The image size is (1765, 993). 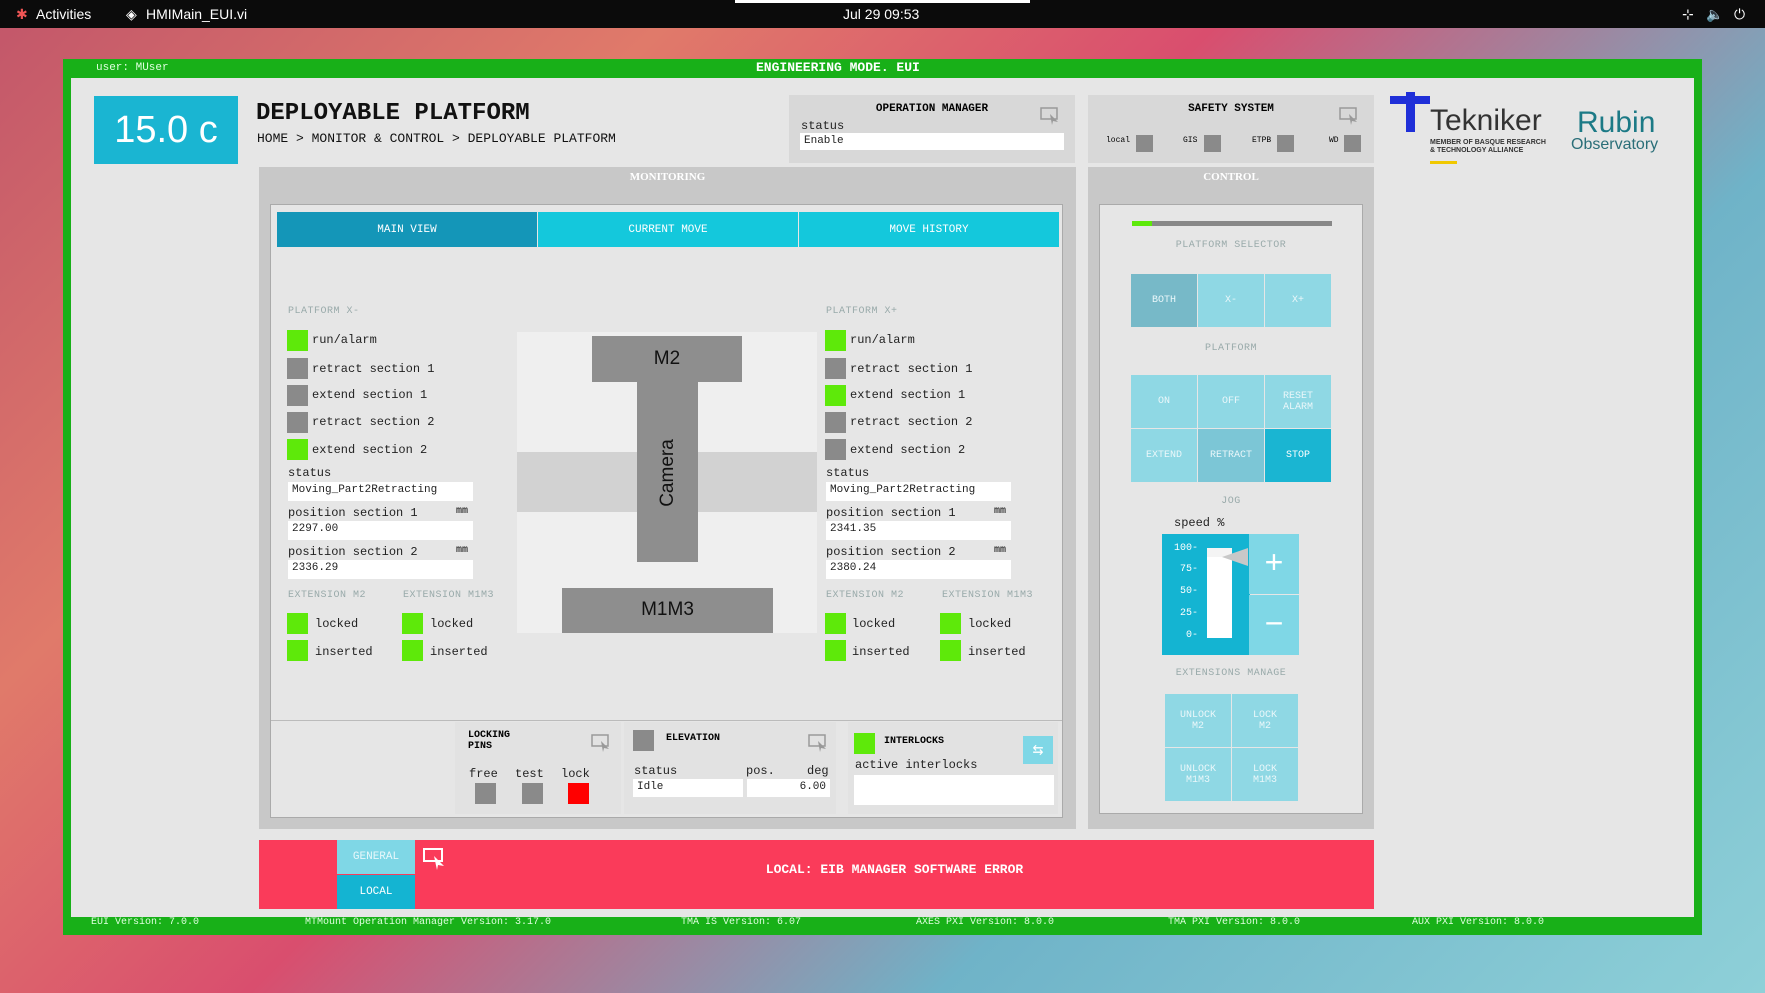 I want to click on lock-m1m3-label-2: M1M3, so click(x=1264, y=780).